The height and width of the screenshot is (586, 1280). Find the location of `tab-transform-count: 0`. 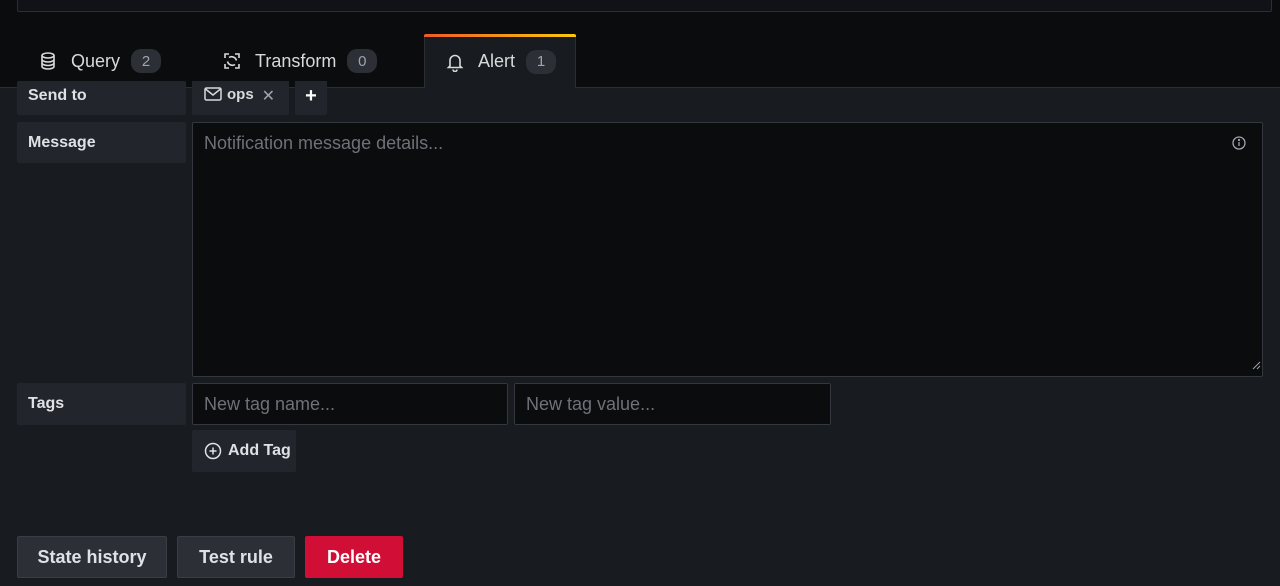

tab-transform-count: 0 is located at coordinates (362, 61).